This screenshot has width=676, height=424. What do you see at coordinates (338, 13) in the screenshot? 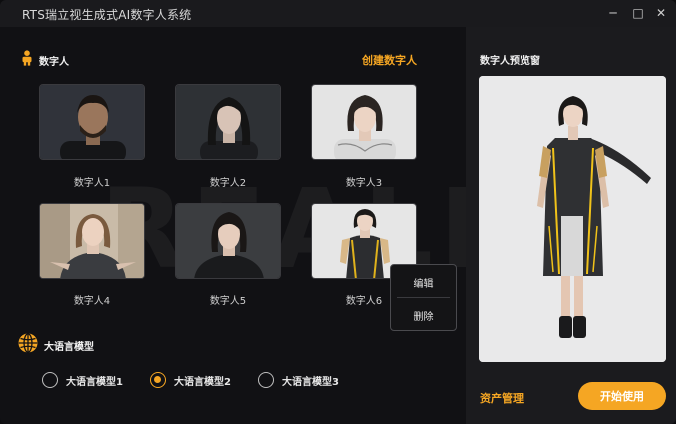
I see `title-bar: RTS瑞立视生成式AI数字人系统 ─ □ ✕` at bounding box center [338, 13].